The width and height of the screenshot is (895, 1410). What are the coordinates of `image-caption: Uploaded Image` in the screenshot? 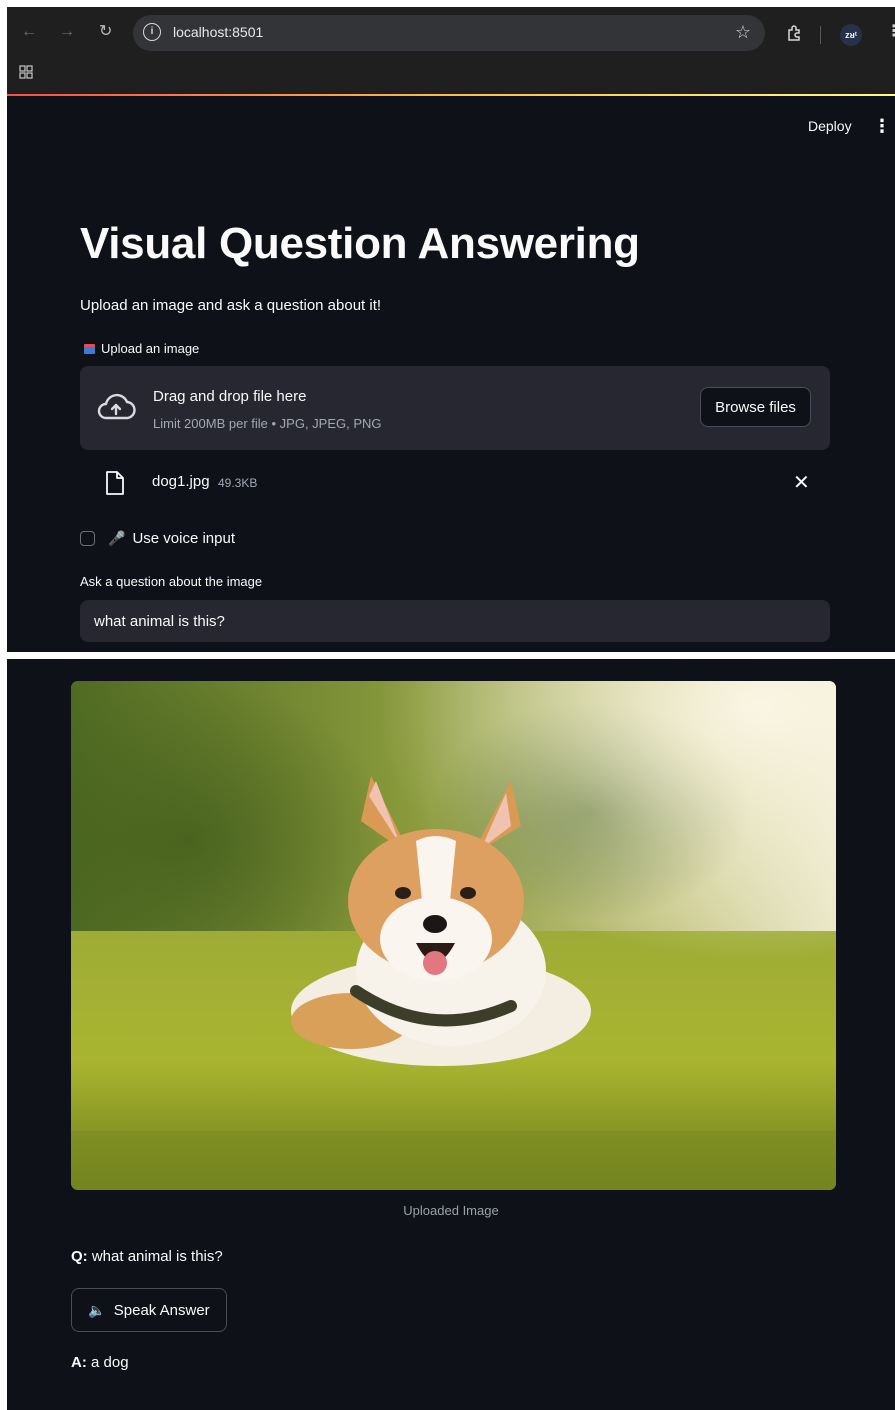 It's located at (451, 1210).